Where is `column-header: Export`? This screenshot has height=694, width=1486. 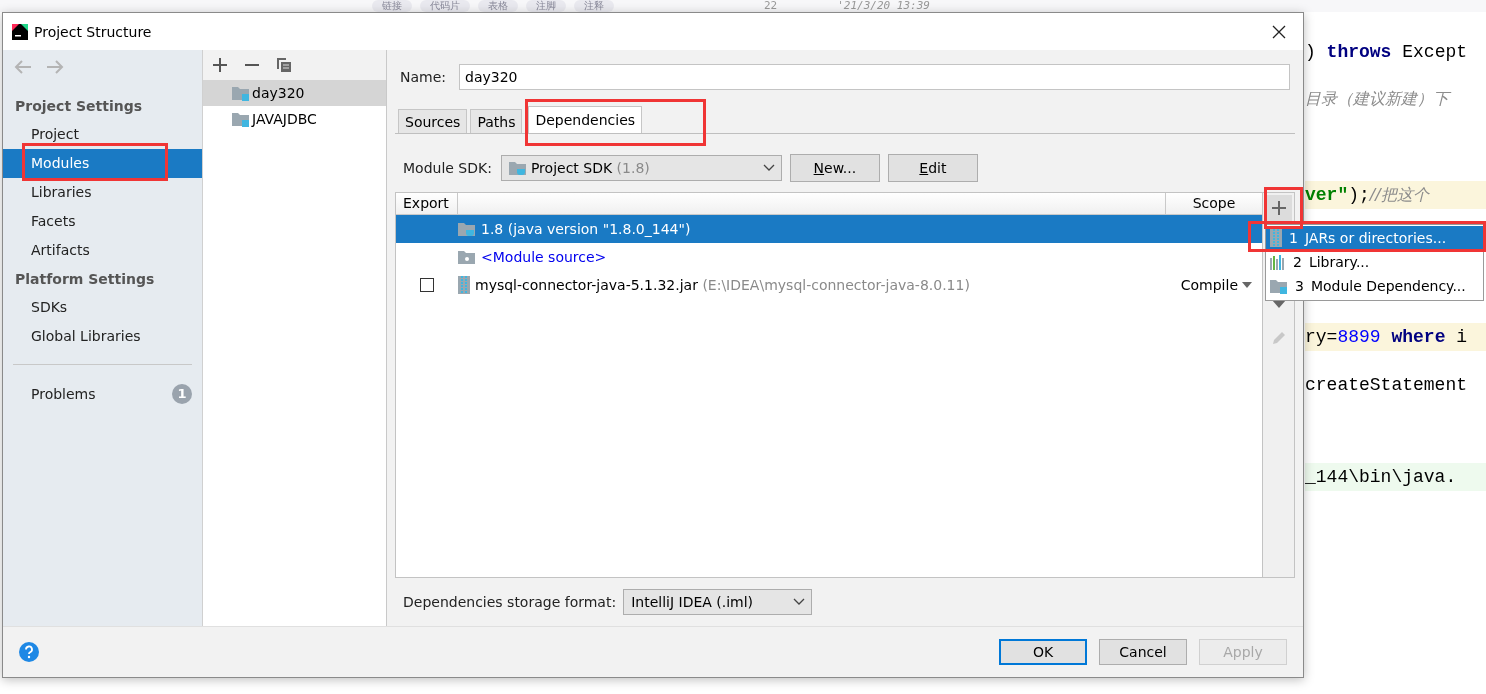
column-header: Export is located at coordinates (427, 203).